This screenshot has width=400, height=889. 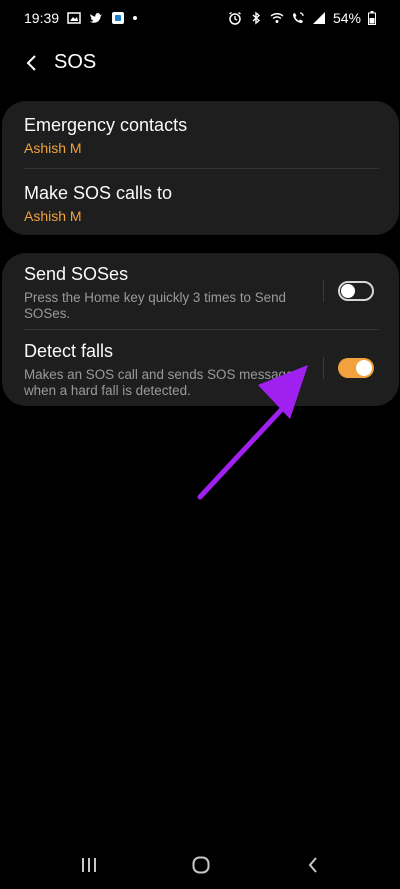 I want to click on navigation-bar, so click(x=200, y=863).